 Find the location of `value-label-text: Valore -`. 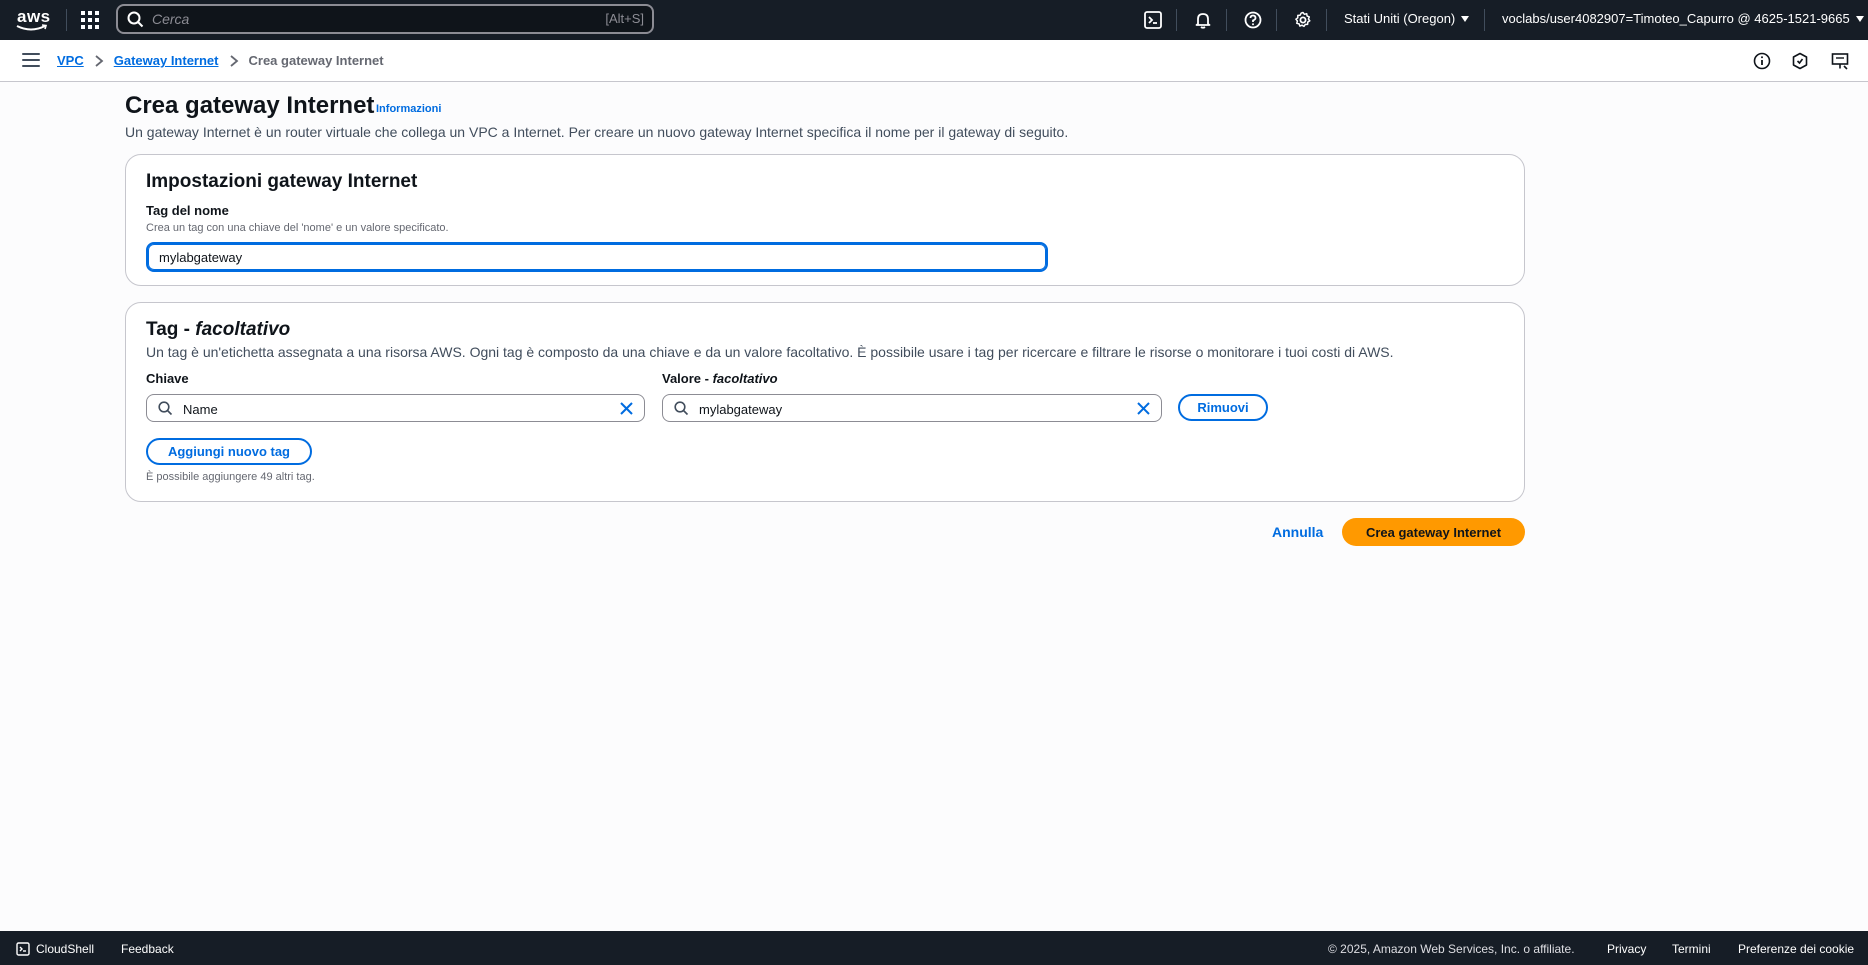

value-label-text: Valore - is located at coordinates (687, 378).